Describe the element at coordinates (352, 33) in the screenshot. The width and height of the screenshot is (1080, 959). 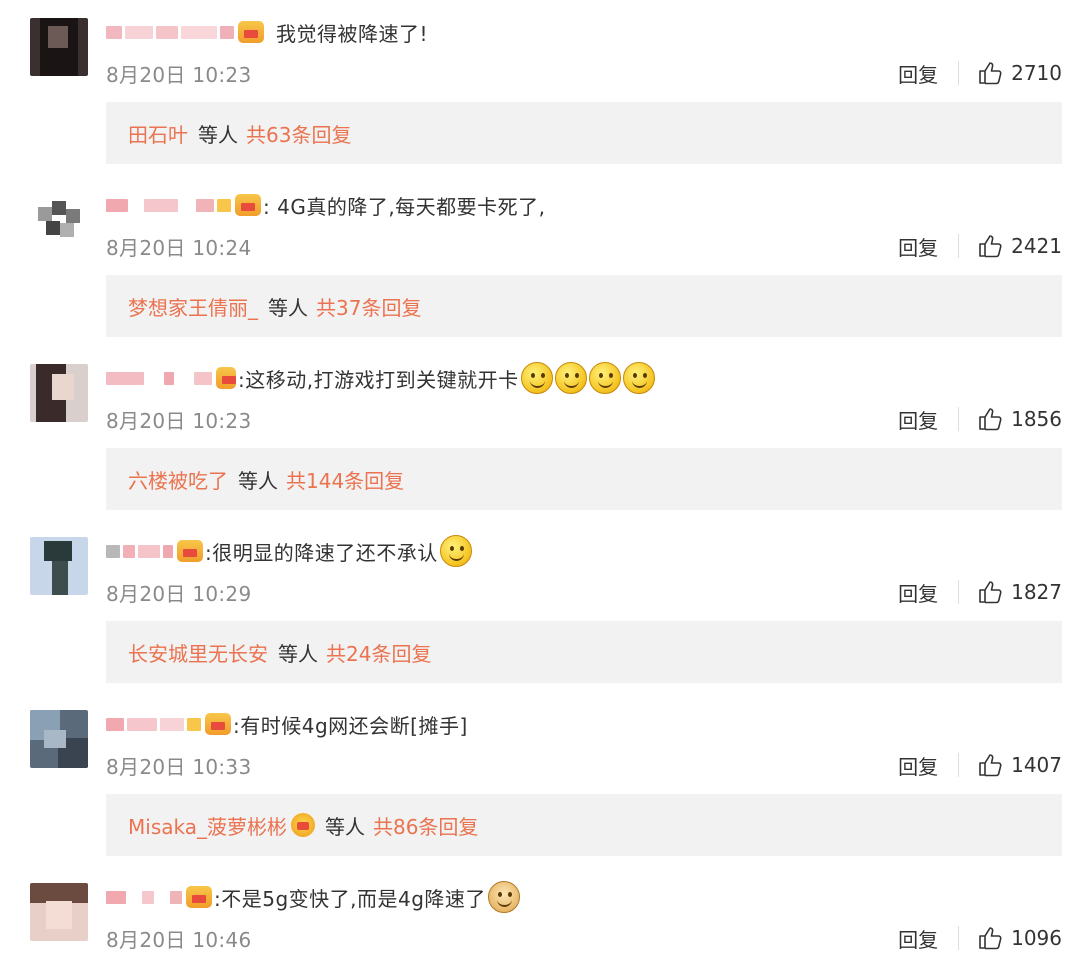
I see `comment-text: 我觉得被降速了!` at that location.